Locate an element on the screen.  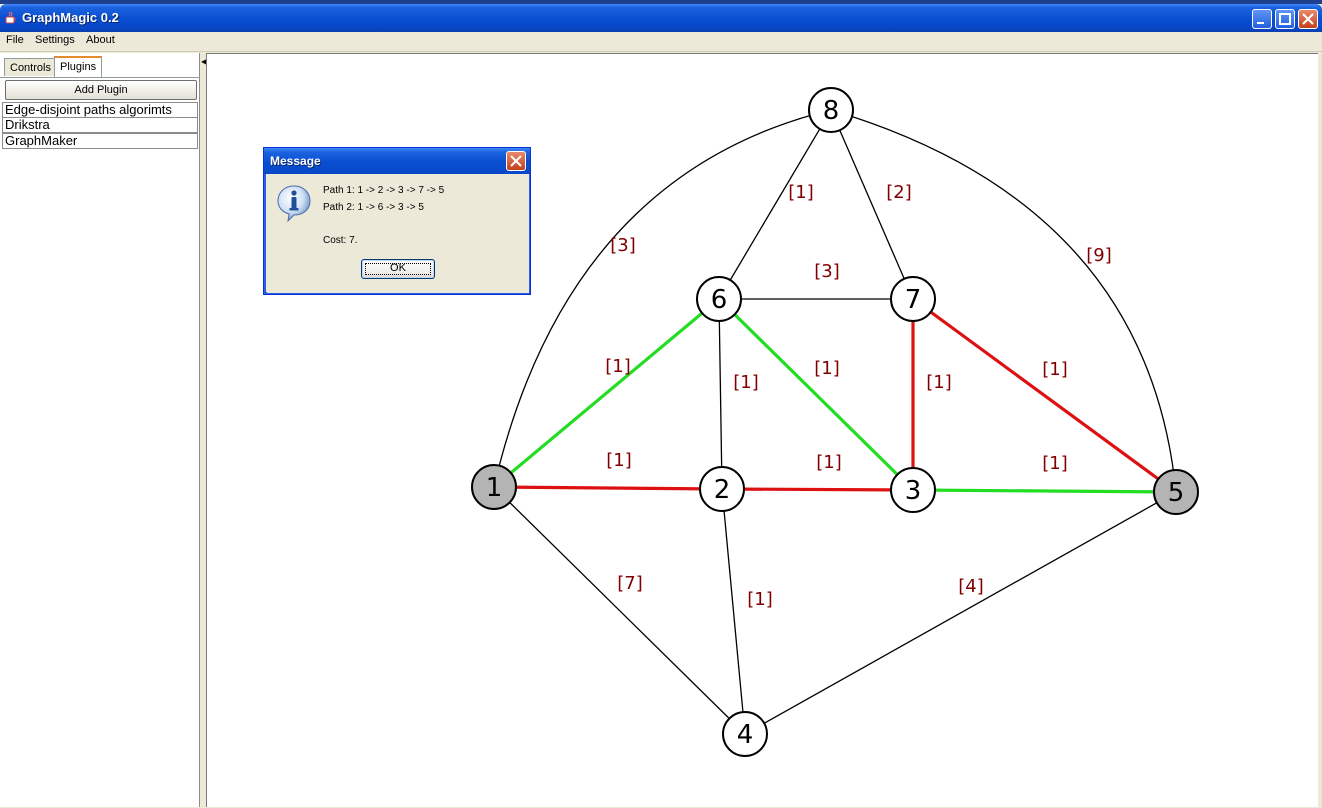
edge-weight-label-1-6: [1] is located at coordinates (618, 366).